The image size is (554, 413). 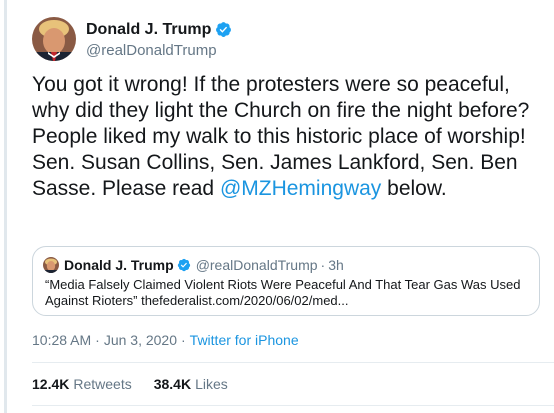 What do you see at coordinates (119, 265) in the screenshot?
I see `quoted-display-name: Donald J. Trump` at bounding box center [119, 265].